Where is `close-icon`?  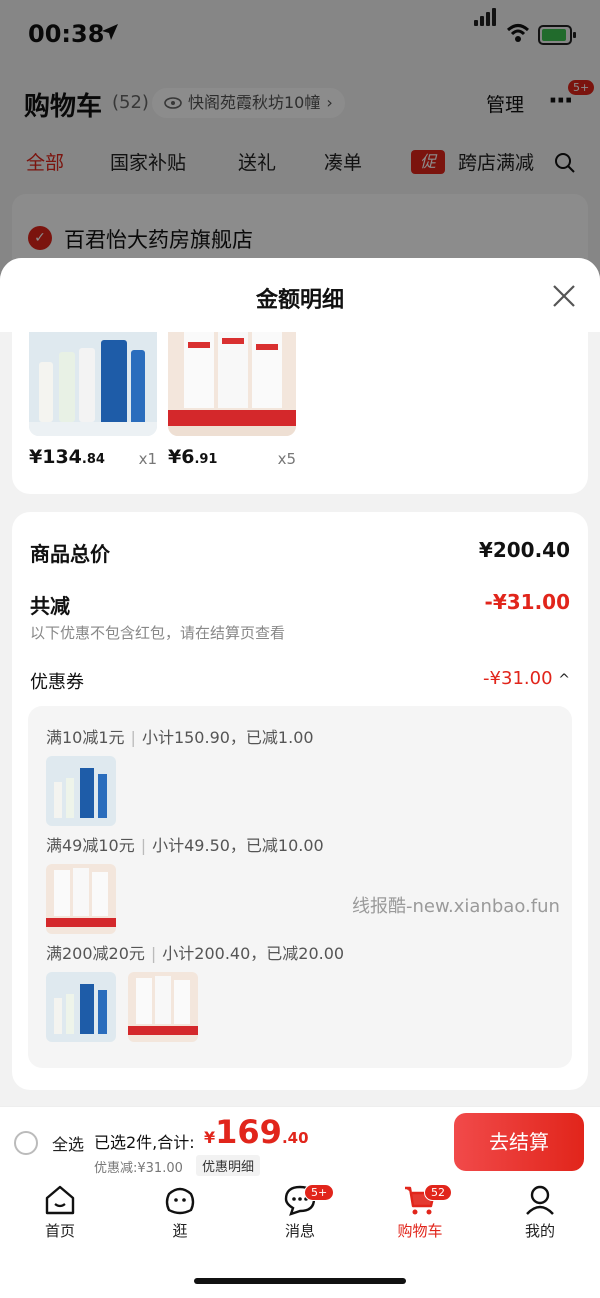
close-icon is located at coordinates (564, 296).